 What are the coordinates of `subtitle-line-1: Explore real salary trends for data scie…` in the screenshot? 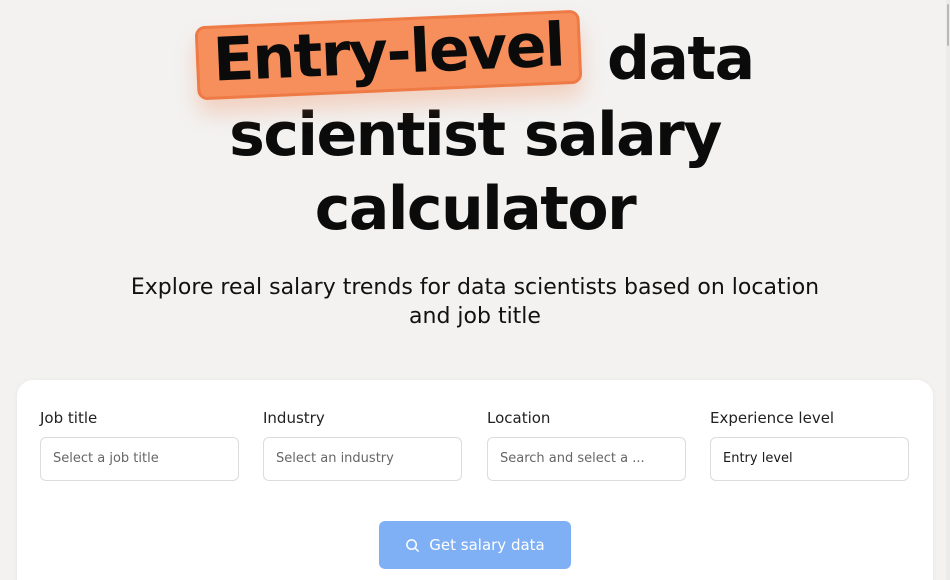 It's located at (475, 287).